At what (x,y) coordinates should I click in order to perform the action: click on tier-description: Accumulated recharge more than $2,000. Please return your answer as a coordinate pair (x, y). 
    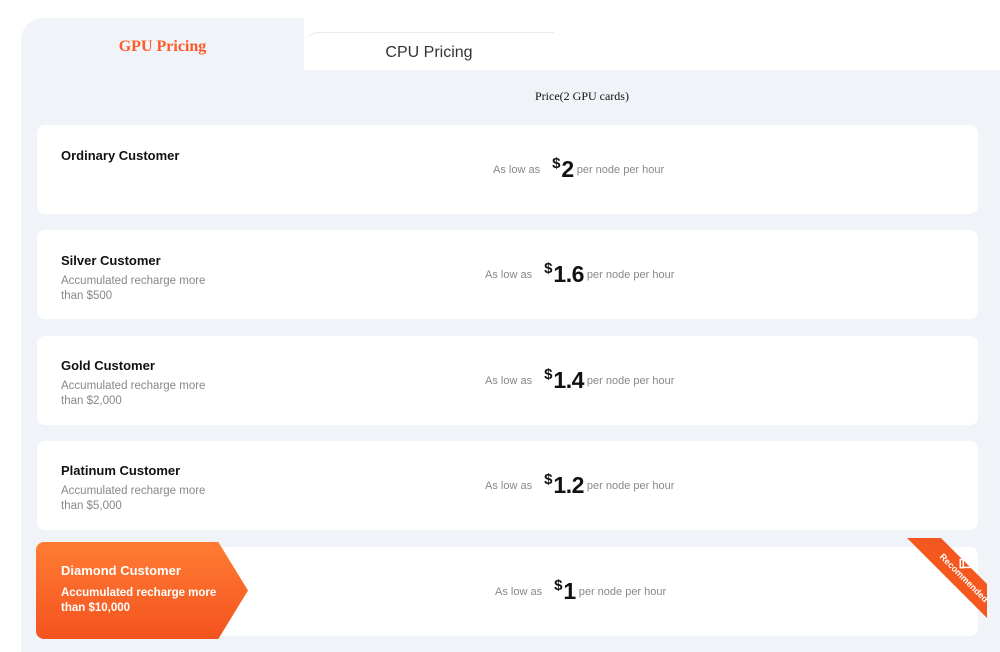
    Looking at the image, I should click on (133, 393).